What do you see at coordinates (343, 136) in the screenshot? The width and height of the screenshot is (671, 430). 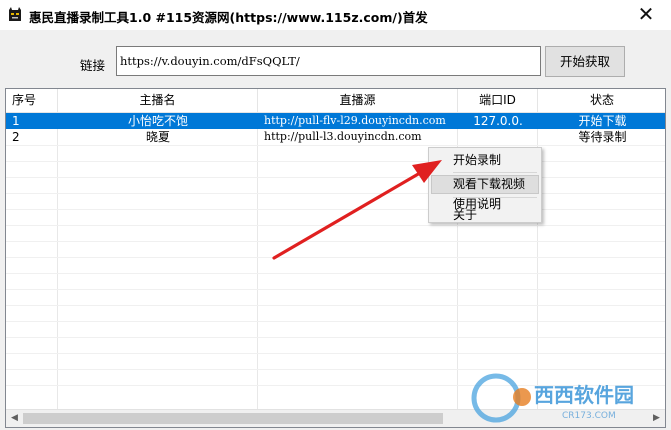 I see `cell-source: http://pull-l3.douyincdn.com` at bounding box center [343, 136].